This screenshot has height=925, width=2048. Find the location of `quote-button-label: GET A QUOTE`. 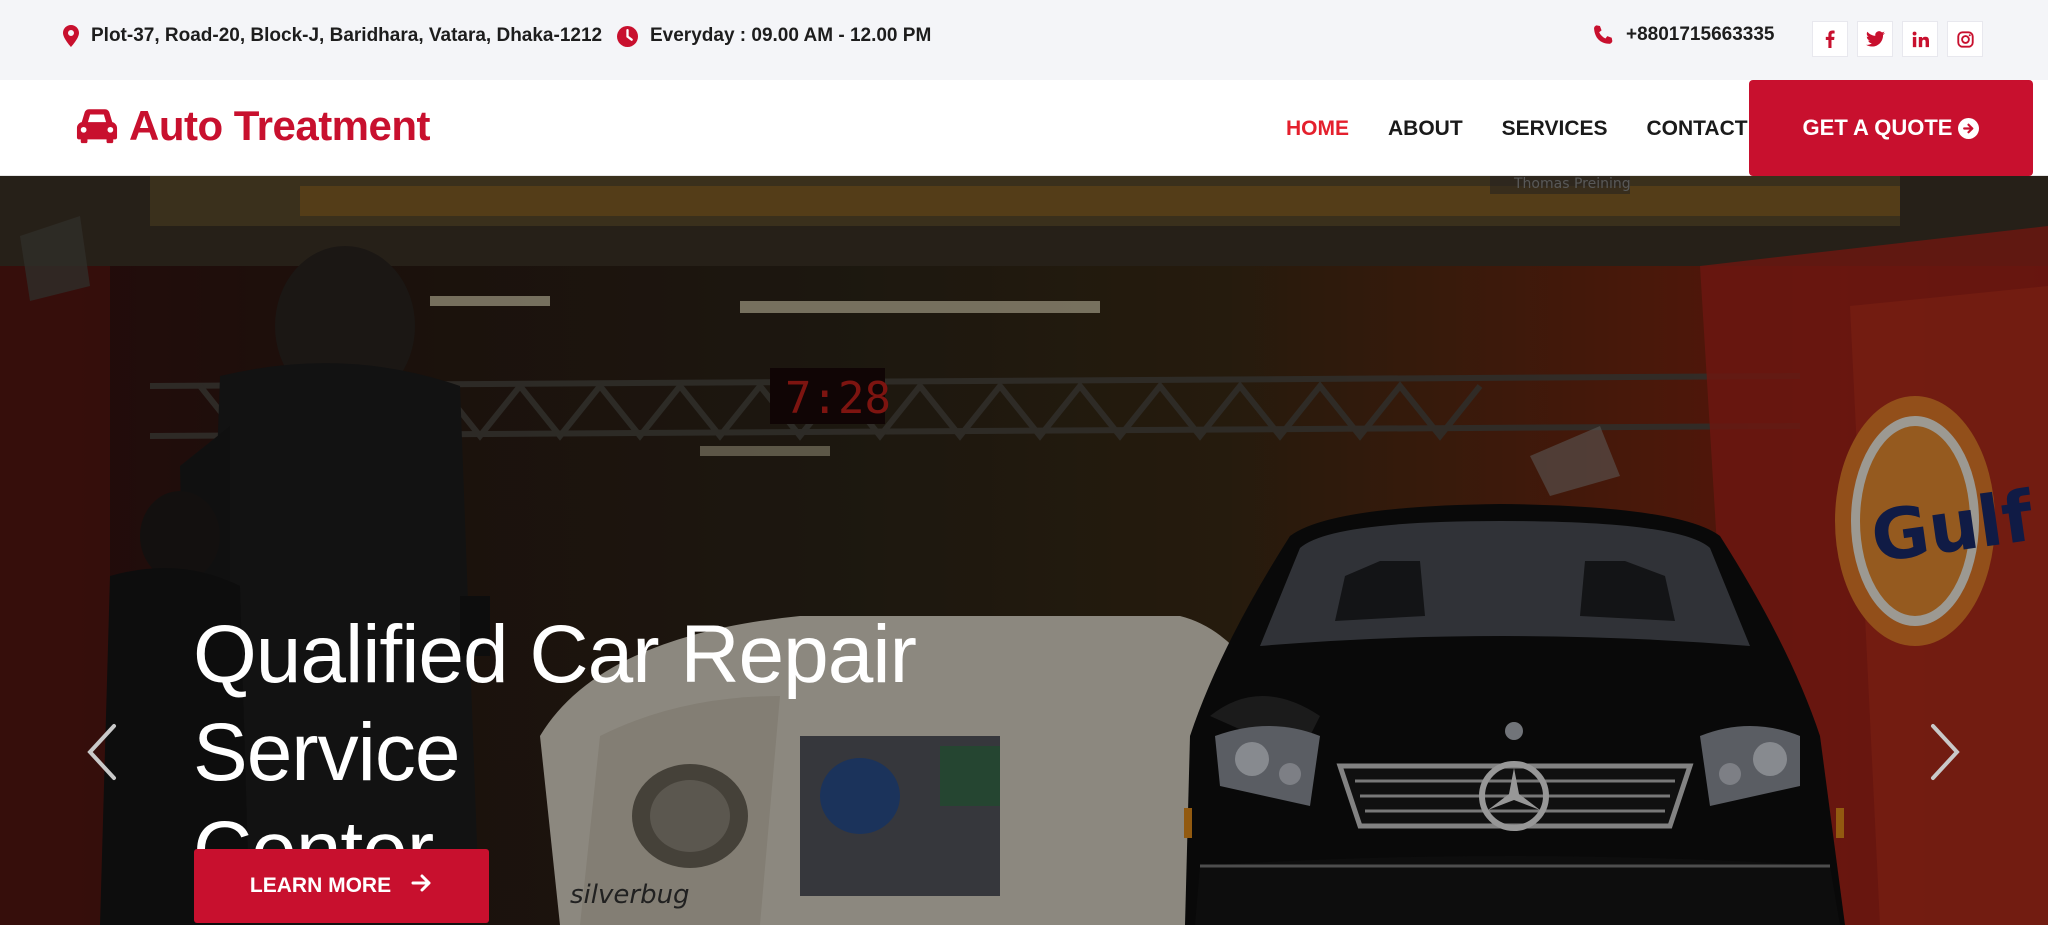

quote-button-label: GET A QUOTE is located at coordinates (1877, 127).